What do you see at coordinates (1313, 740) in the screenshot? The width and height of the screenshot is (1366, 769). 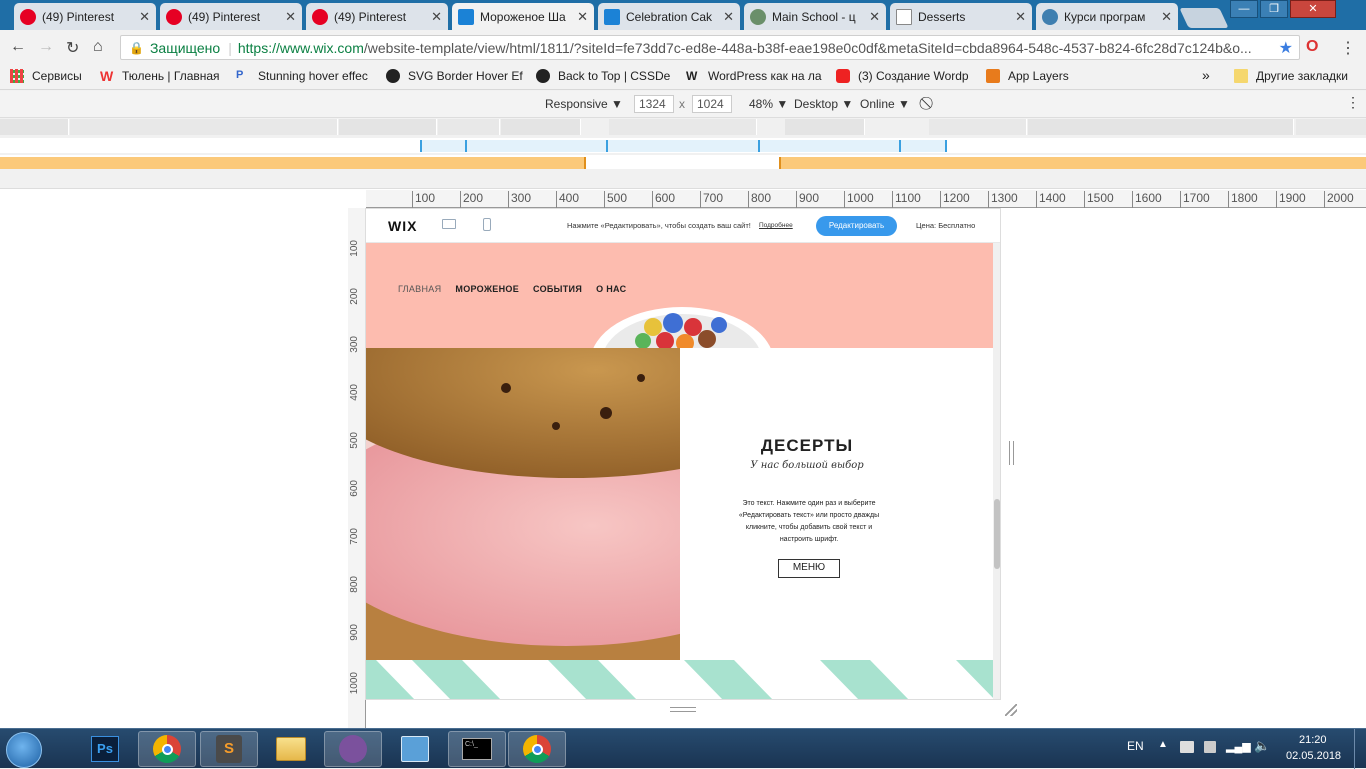 I see `clock-time: 21:20` at bounding box center [1313, 740].